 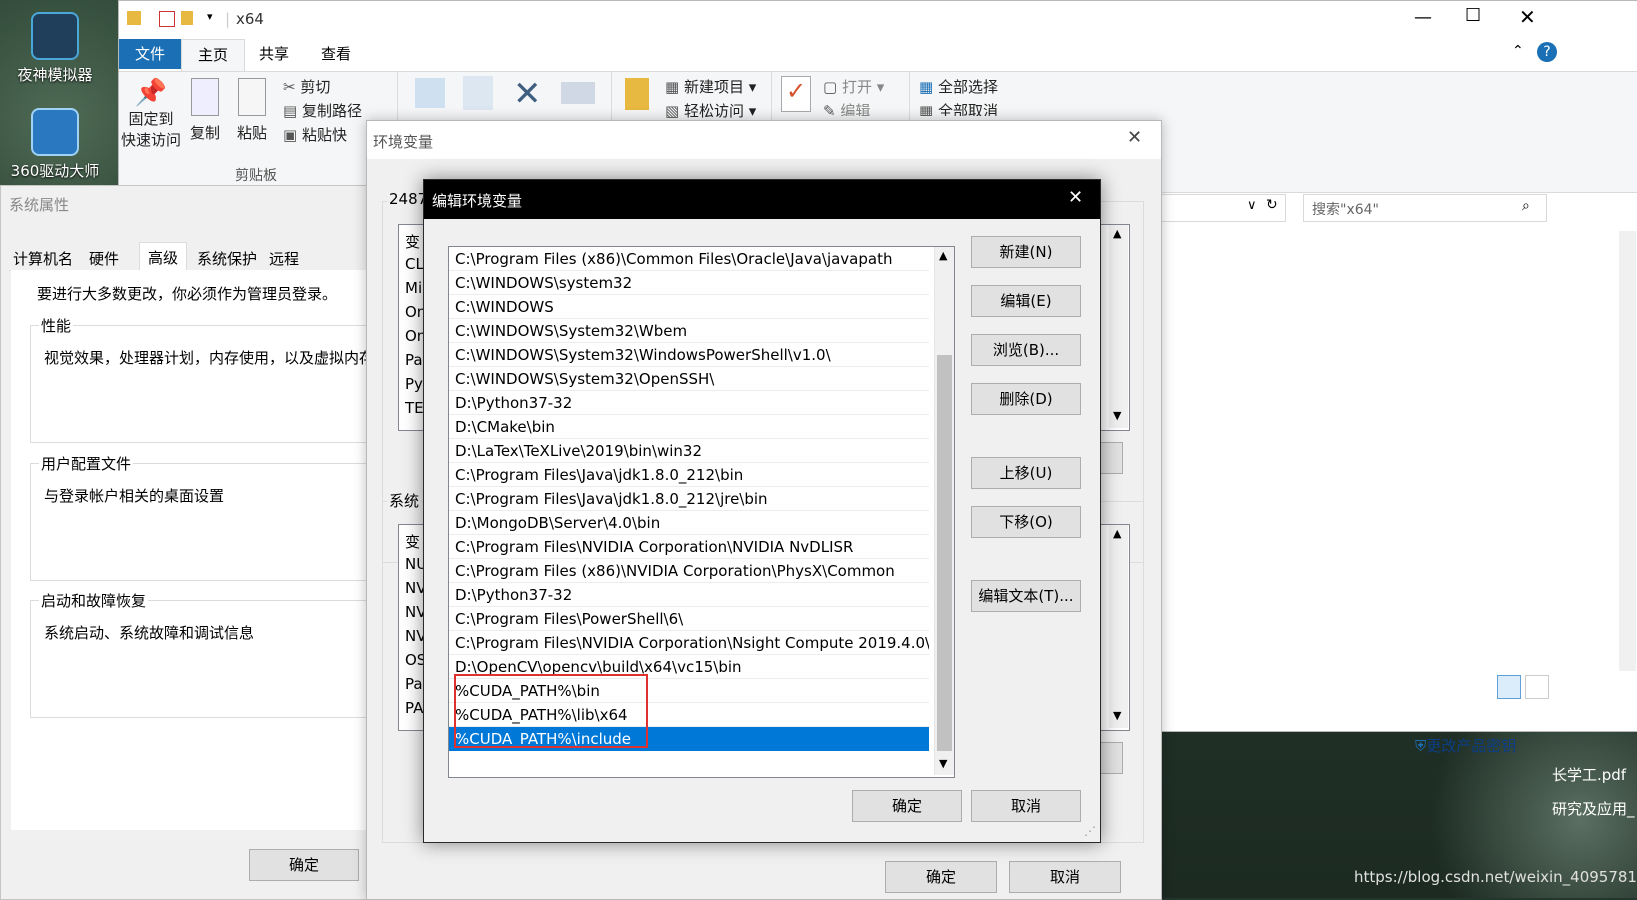 I want to click on sys-var-row: Pa, so click(x=414, y=684).